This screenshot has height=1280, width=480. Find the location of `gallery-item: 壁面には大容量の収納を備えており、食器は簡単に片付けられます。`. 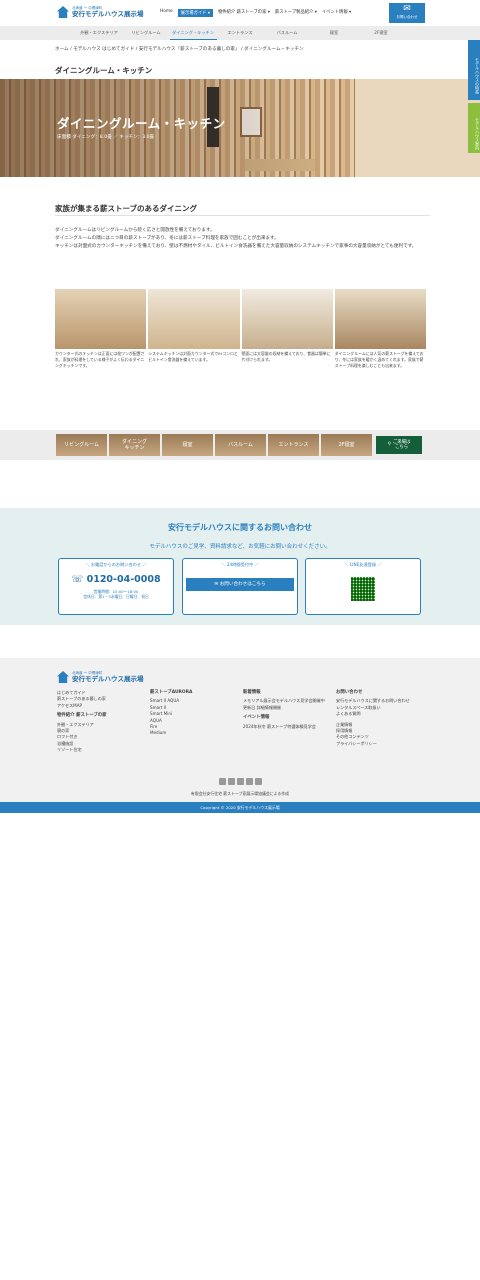

gallery-item: 壁面には大容量の収納を備えており、食器は簡単に片付けられます。 is located at coordinates (287, 329).